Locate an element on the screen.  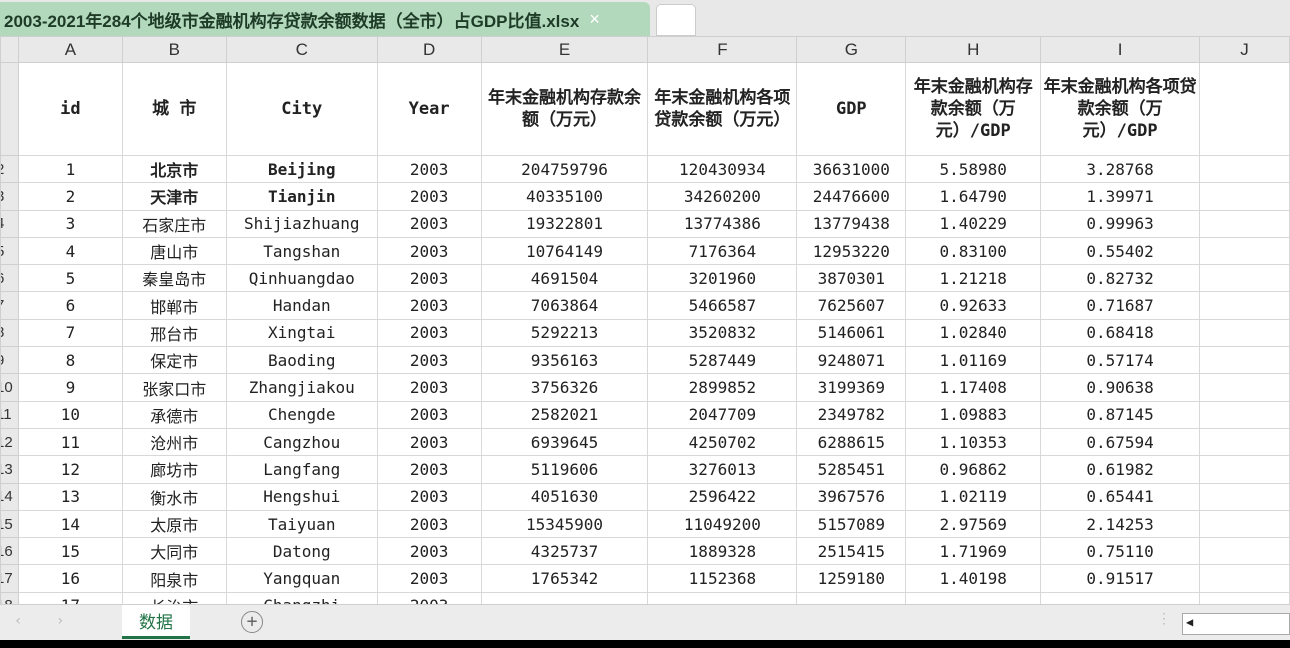
table-cell: 13774386 is located at coordinates (722, 223).